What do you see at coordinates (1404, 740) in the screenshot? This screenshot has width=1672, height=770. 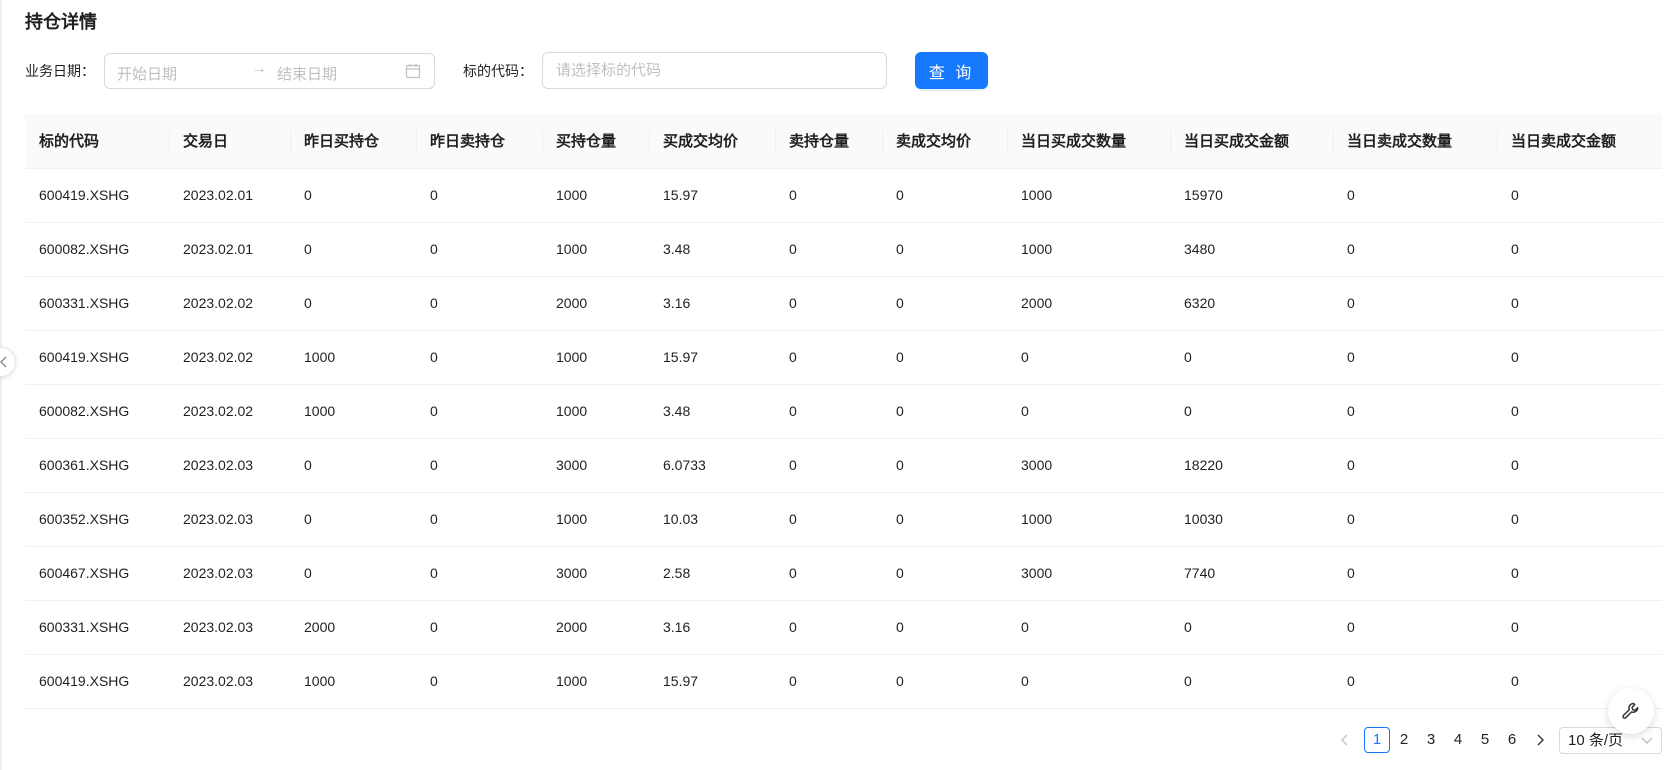 I see `page-number-2: 2` at bounding box center [1404, 740].